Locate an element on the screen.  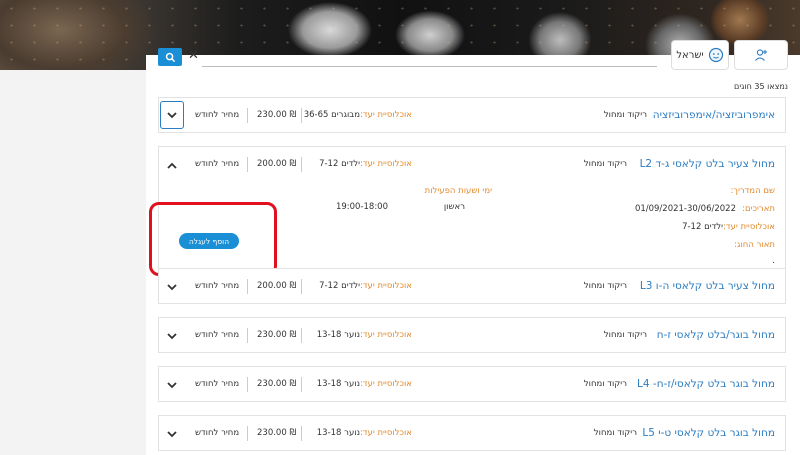
collapse-button is located at coordinates (172, 165).